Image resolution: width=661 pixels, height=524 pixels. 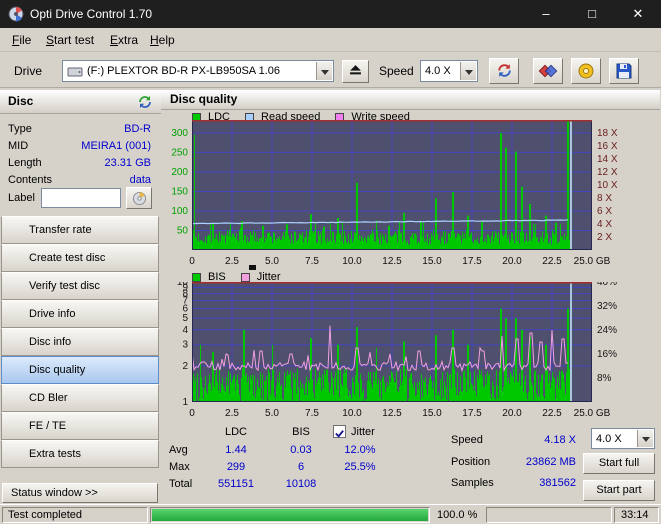 What do you see at coordinates (80, 493) in the screenshot?
I see `status-window-button: Status window >>` at bounding box center [80, 493].